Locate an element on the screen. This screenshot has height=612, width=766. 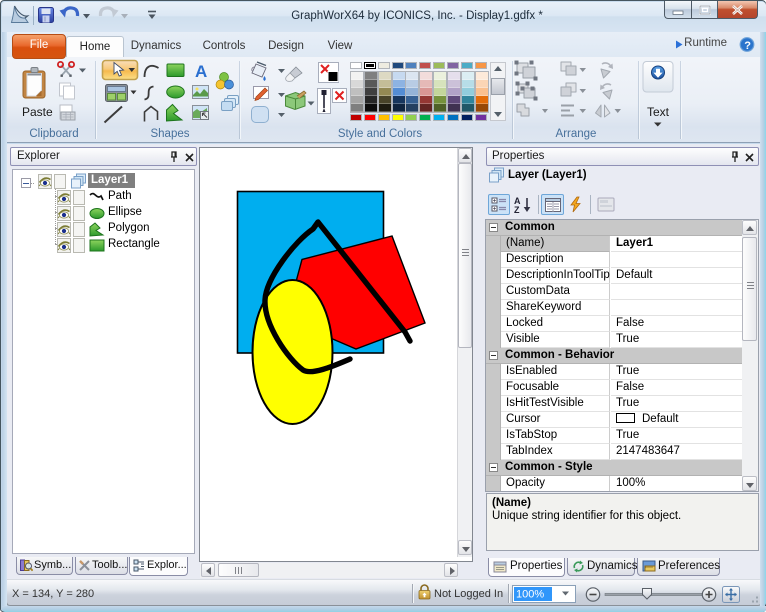
svg-text: 100% is located at coordinates (530, 595).